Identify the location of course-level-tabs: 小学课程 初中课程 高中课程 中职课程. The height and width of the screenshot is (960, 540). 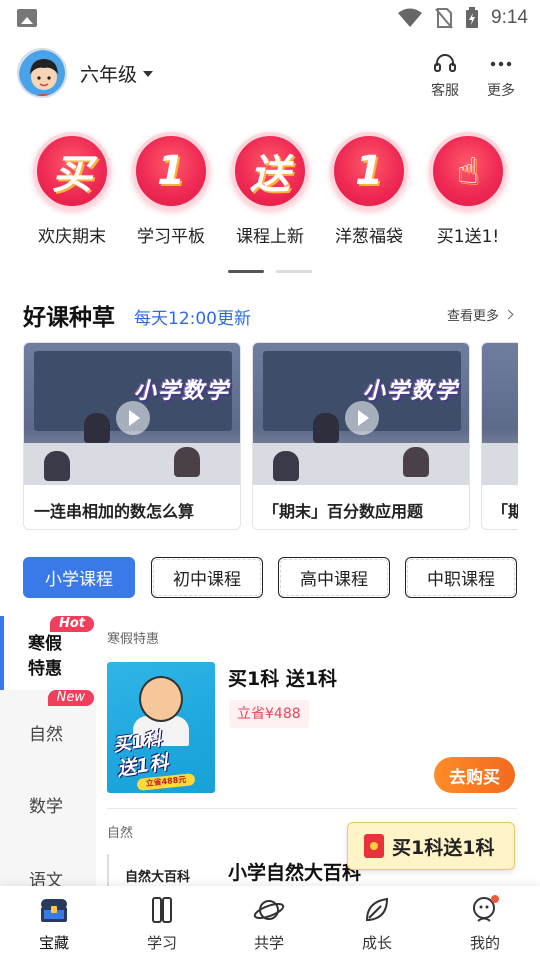
(270, 578).